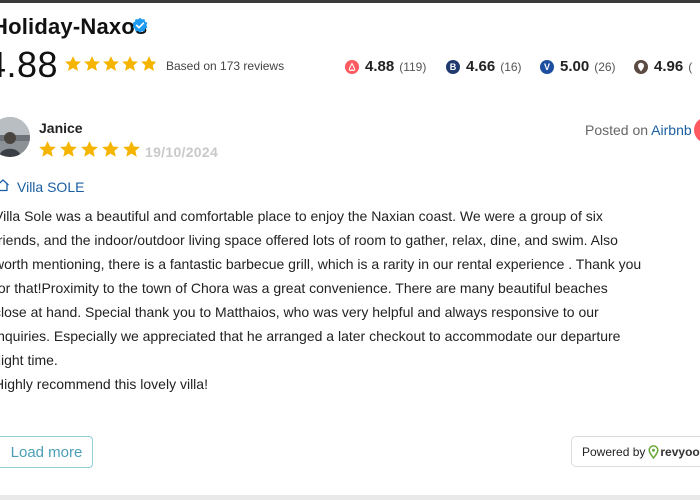 The image size is (700, 500). I want to click on top-border, so click(350, 1).